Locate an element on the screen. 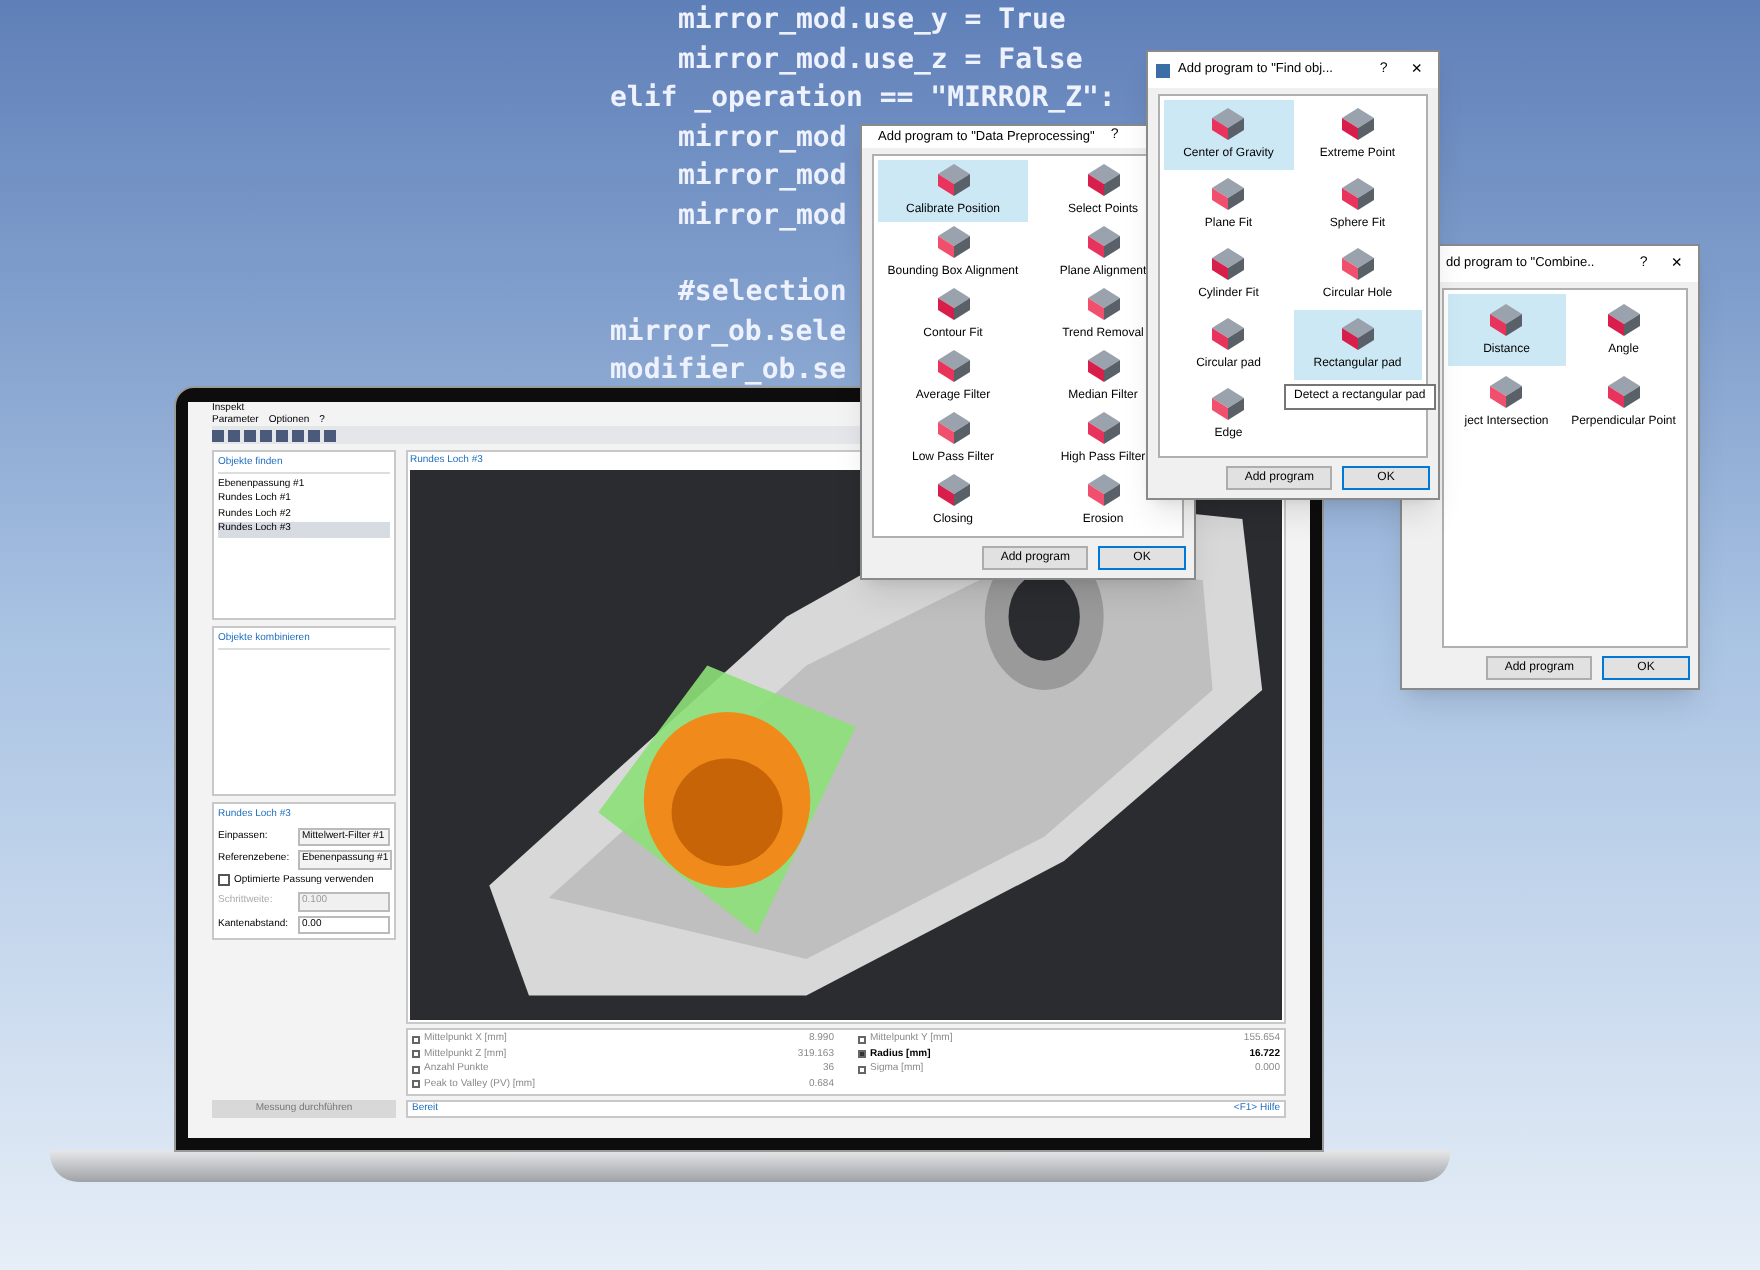 Image resolution: width=1760 pixels, height=1270 pixels. code-line: mirror_ob.sele is located at coordinates (728, 332).